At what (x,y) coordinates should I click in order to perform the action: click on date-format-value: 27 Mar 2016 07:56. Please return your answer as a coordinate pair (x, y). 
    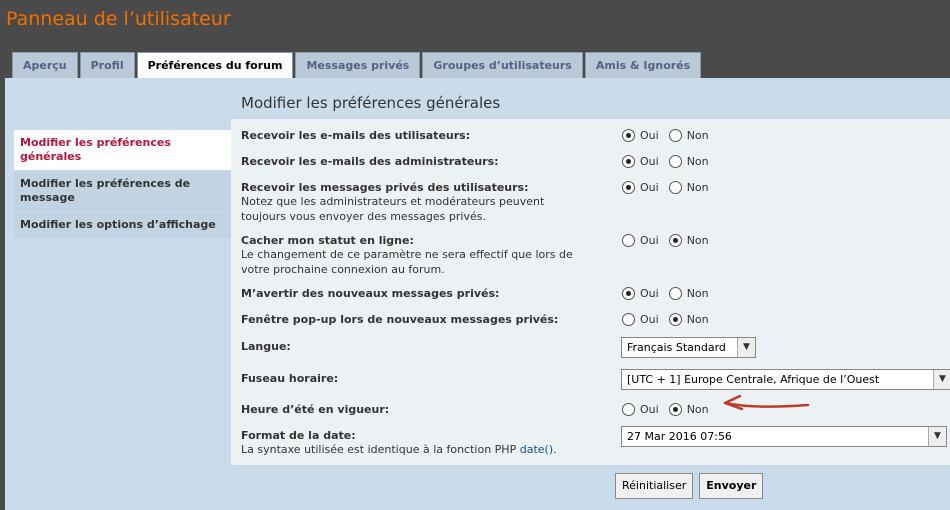
    Looking at the image, I should click on (679, 436).